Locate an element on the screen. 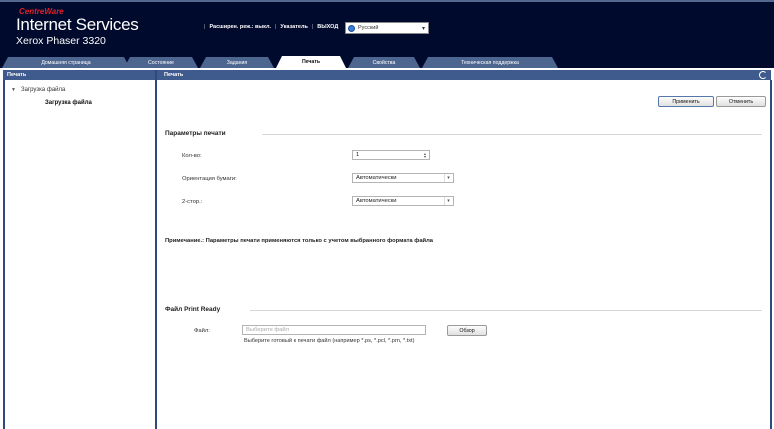 This screenshot has height=429, width=774. print-ready-title: Файл Print Ready is located at coordinates (193, 309).